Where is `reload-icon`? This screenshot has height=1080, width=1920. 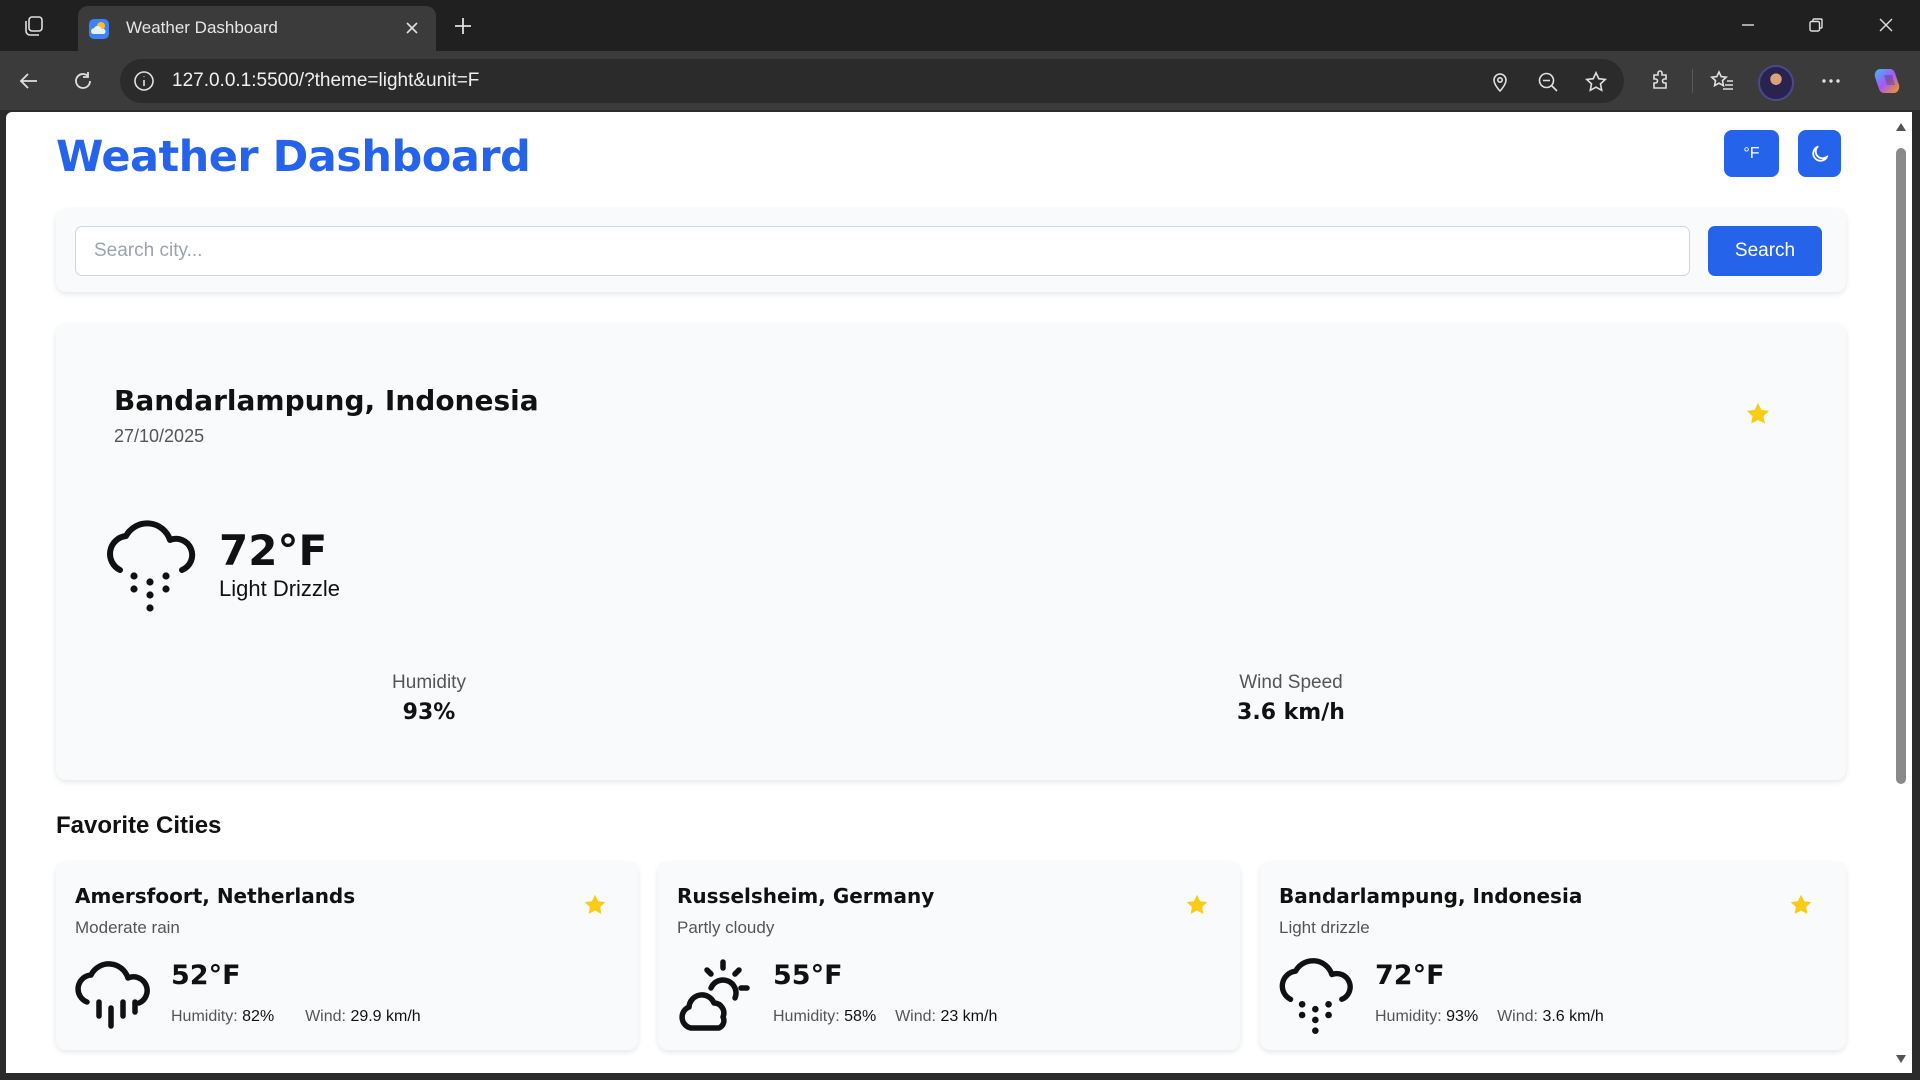 reload-icon is located at coordinates (83, 81).